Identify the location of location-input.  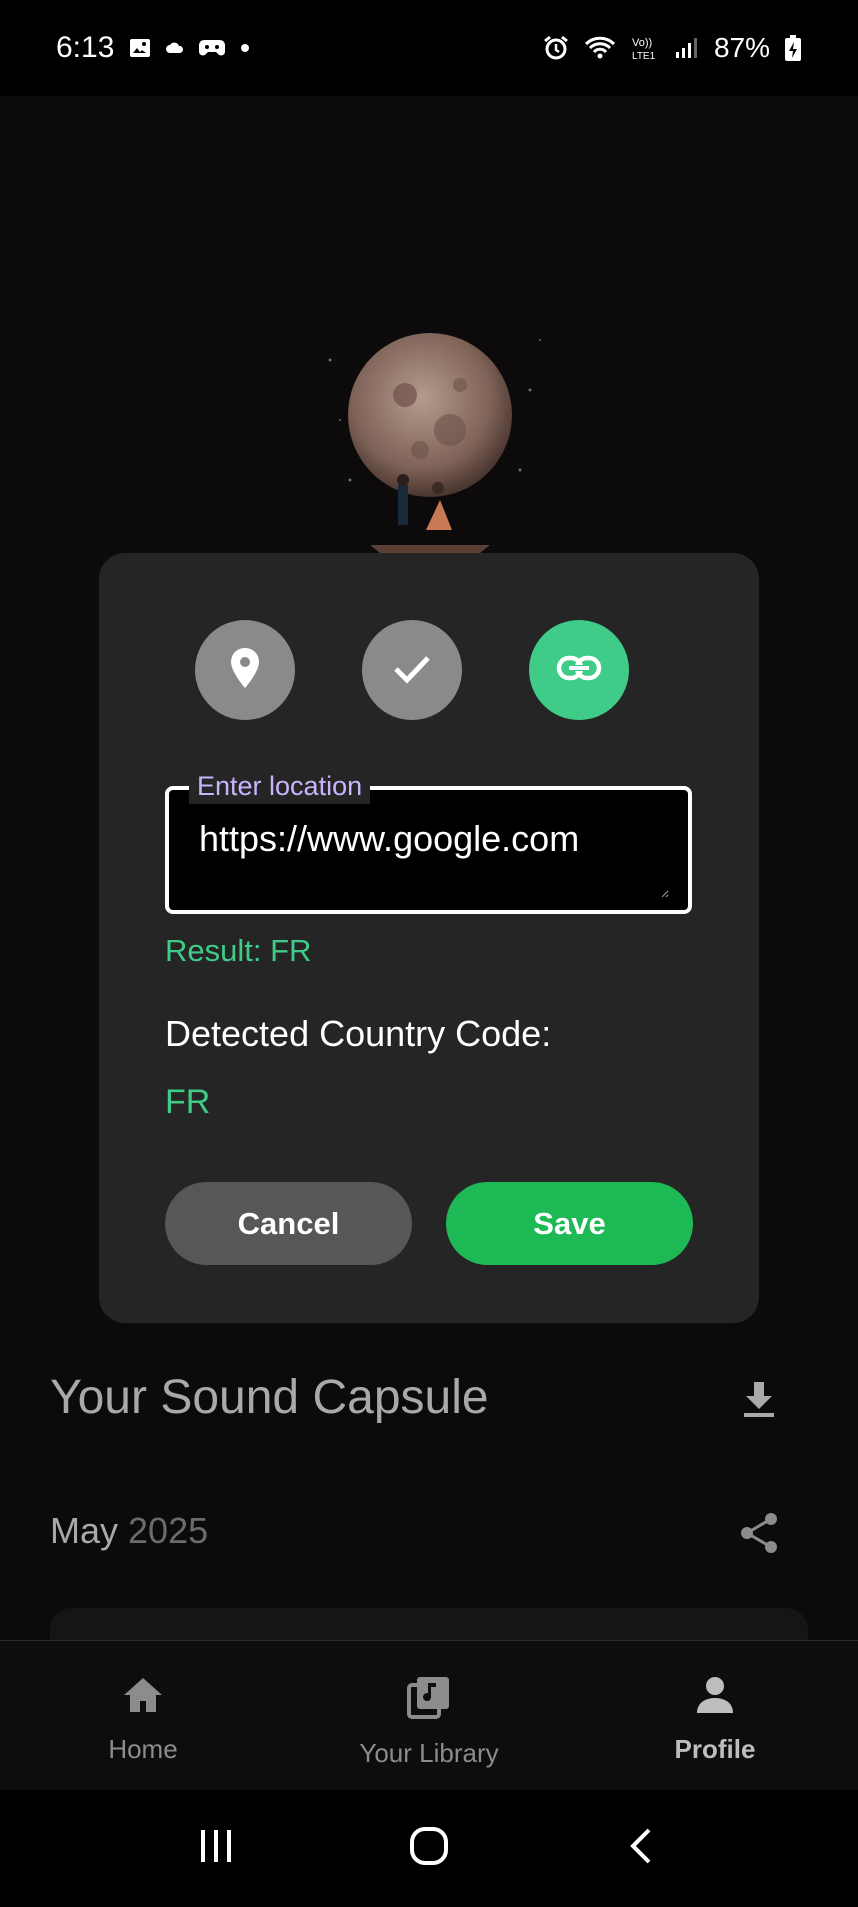
(434, 858).